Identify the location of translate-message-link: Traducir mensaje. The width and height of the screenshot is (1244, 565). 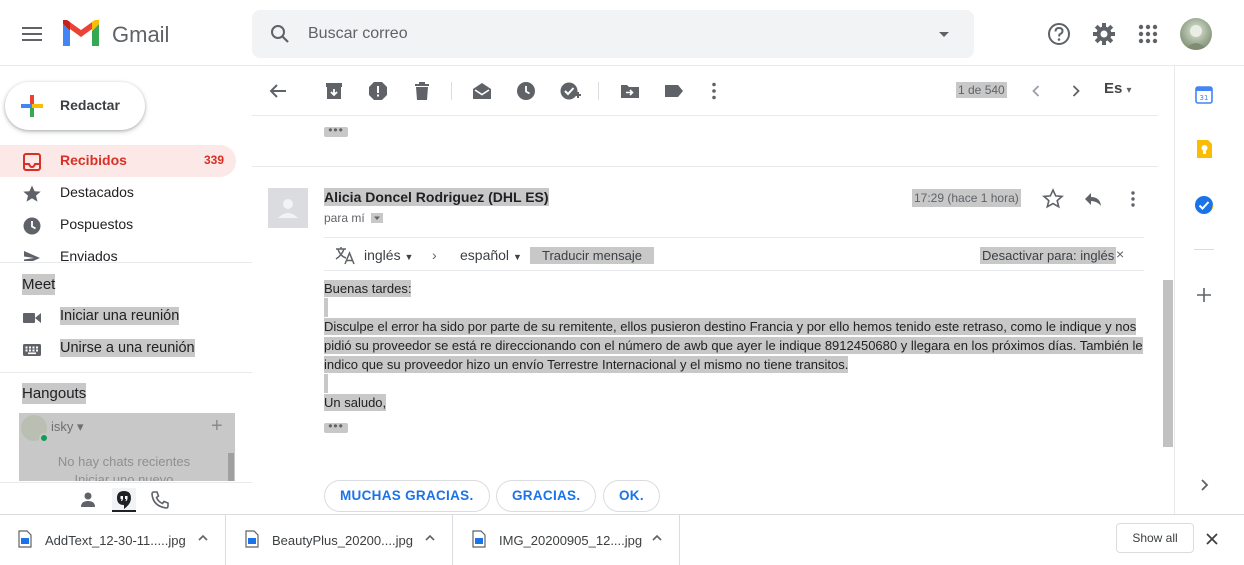
(592, 255).